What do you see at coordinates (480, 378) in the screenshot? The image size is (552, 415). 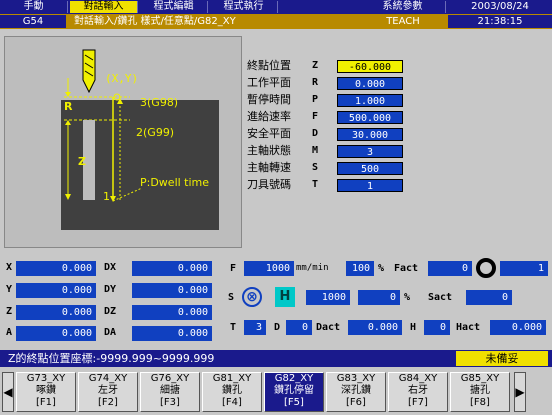 I see `softkey-code: G85_XY` at bounding box center [480, 378].